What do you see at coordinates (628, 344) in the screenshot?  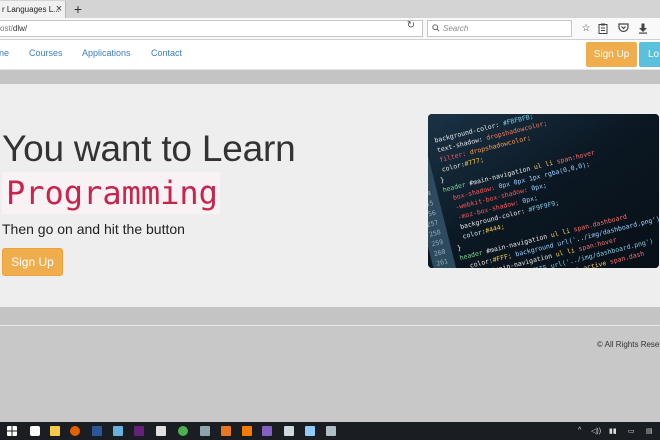 I see `copyright-text: © All Rights Reser` at bounding box center [628, 344].